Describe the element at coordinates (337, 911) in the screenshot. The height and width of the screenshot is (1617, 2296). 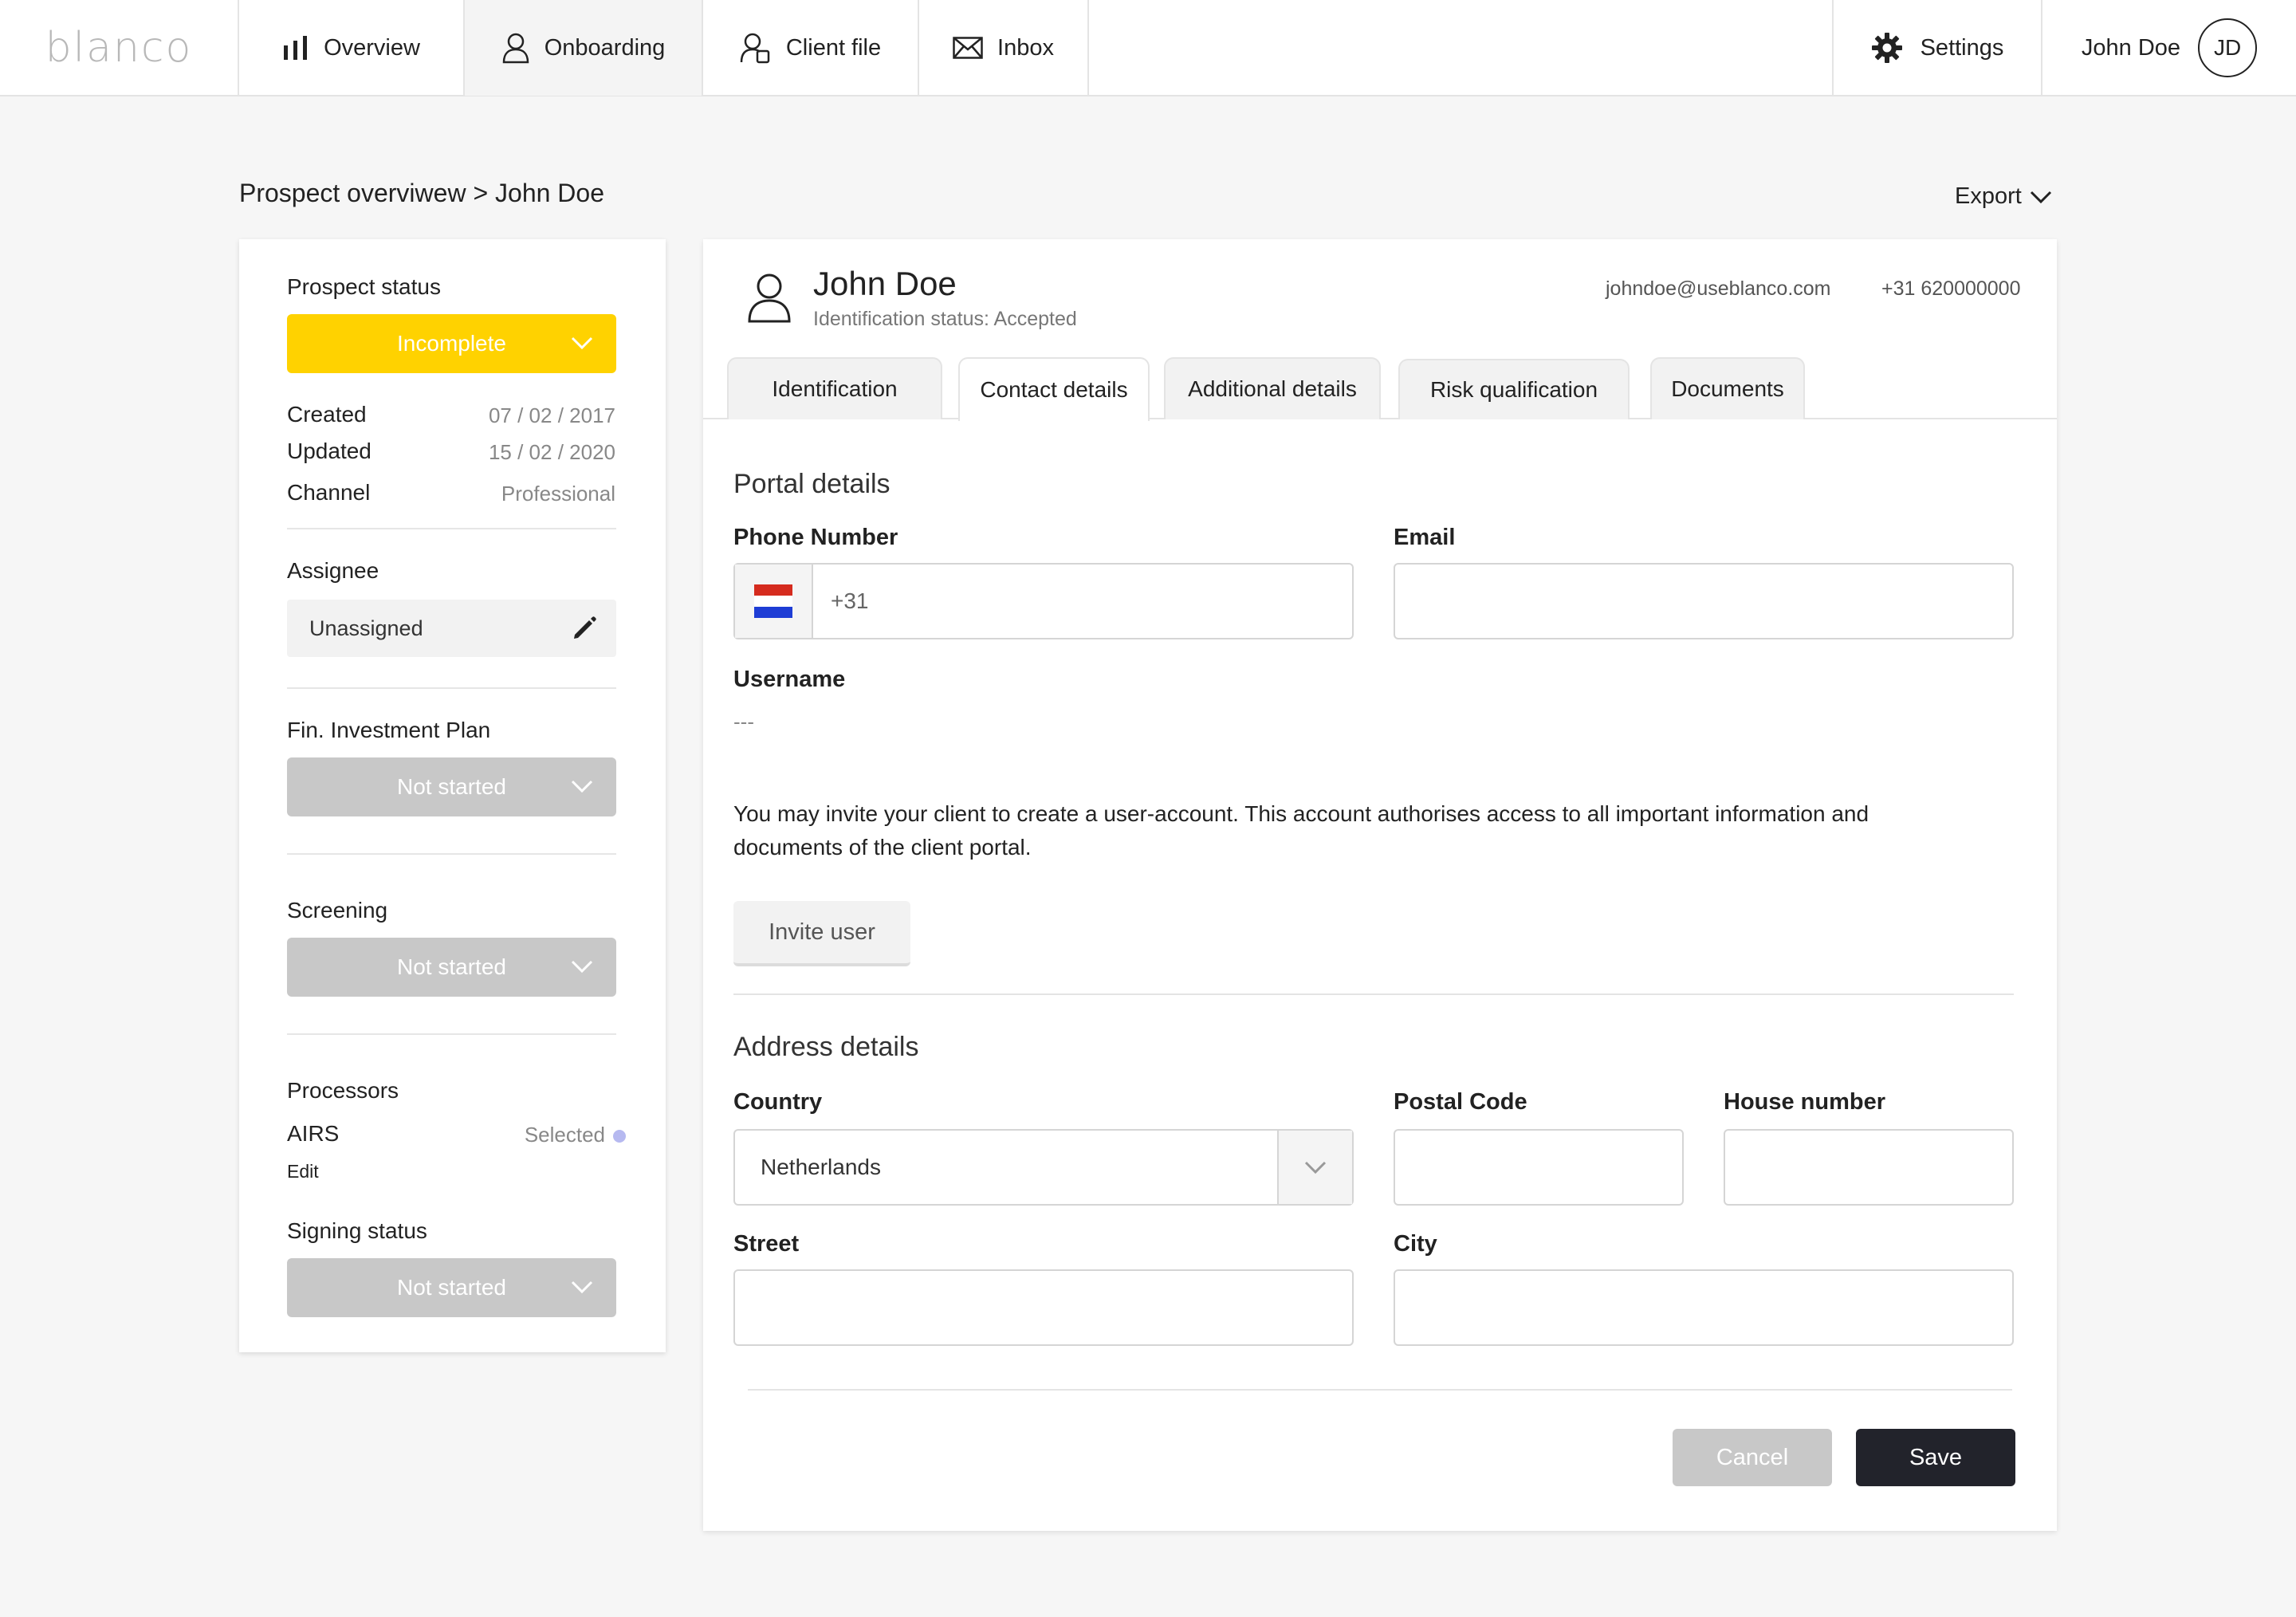
I see `screening-label: Screening` at that location.